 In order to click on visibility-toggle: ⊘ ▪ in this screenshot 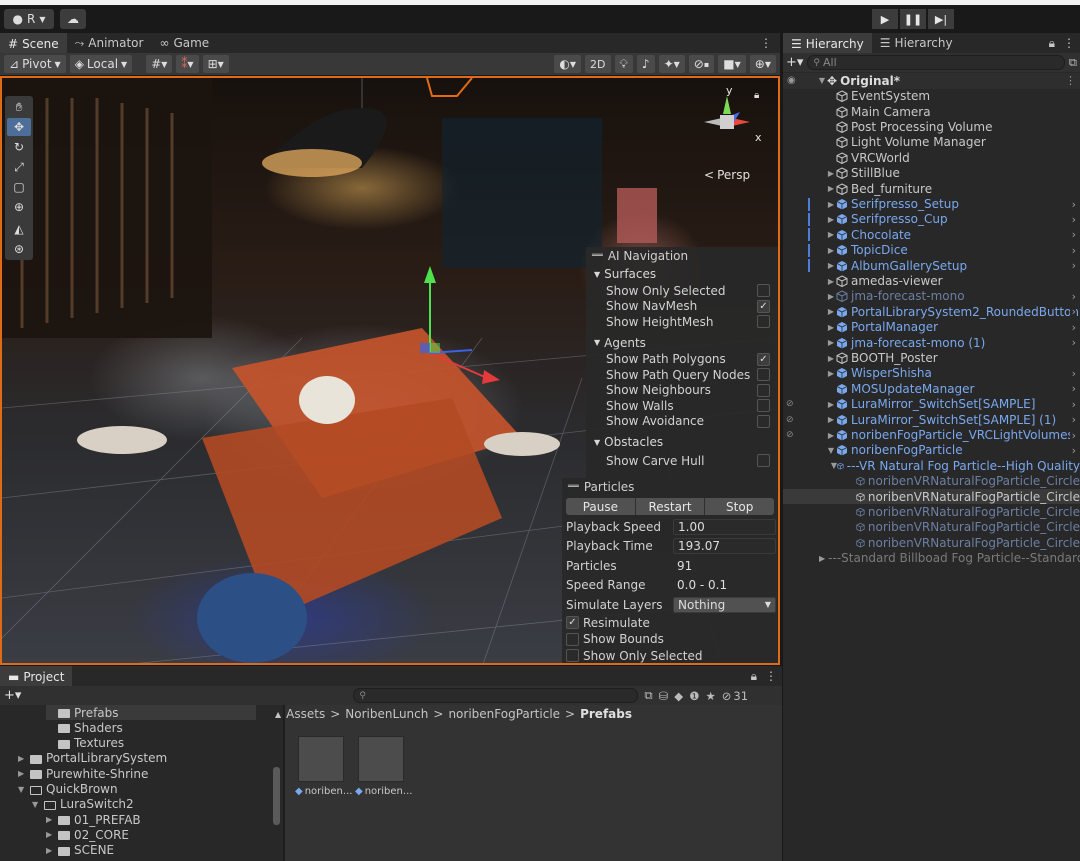, I will do `click(701, 64)`.